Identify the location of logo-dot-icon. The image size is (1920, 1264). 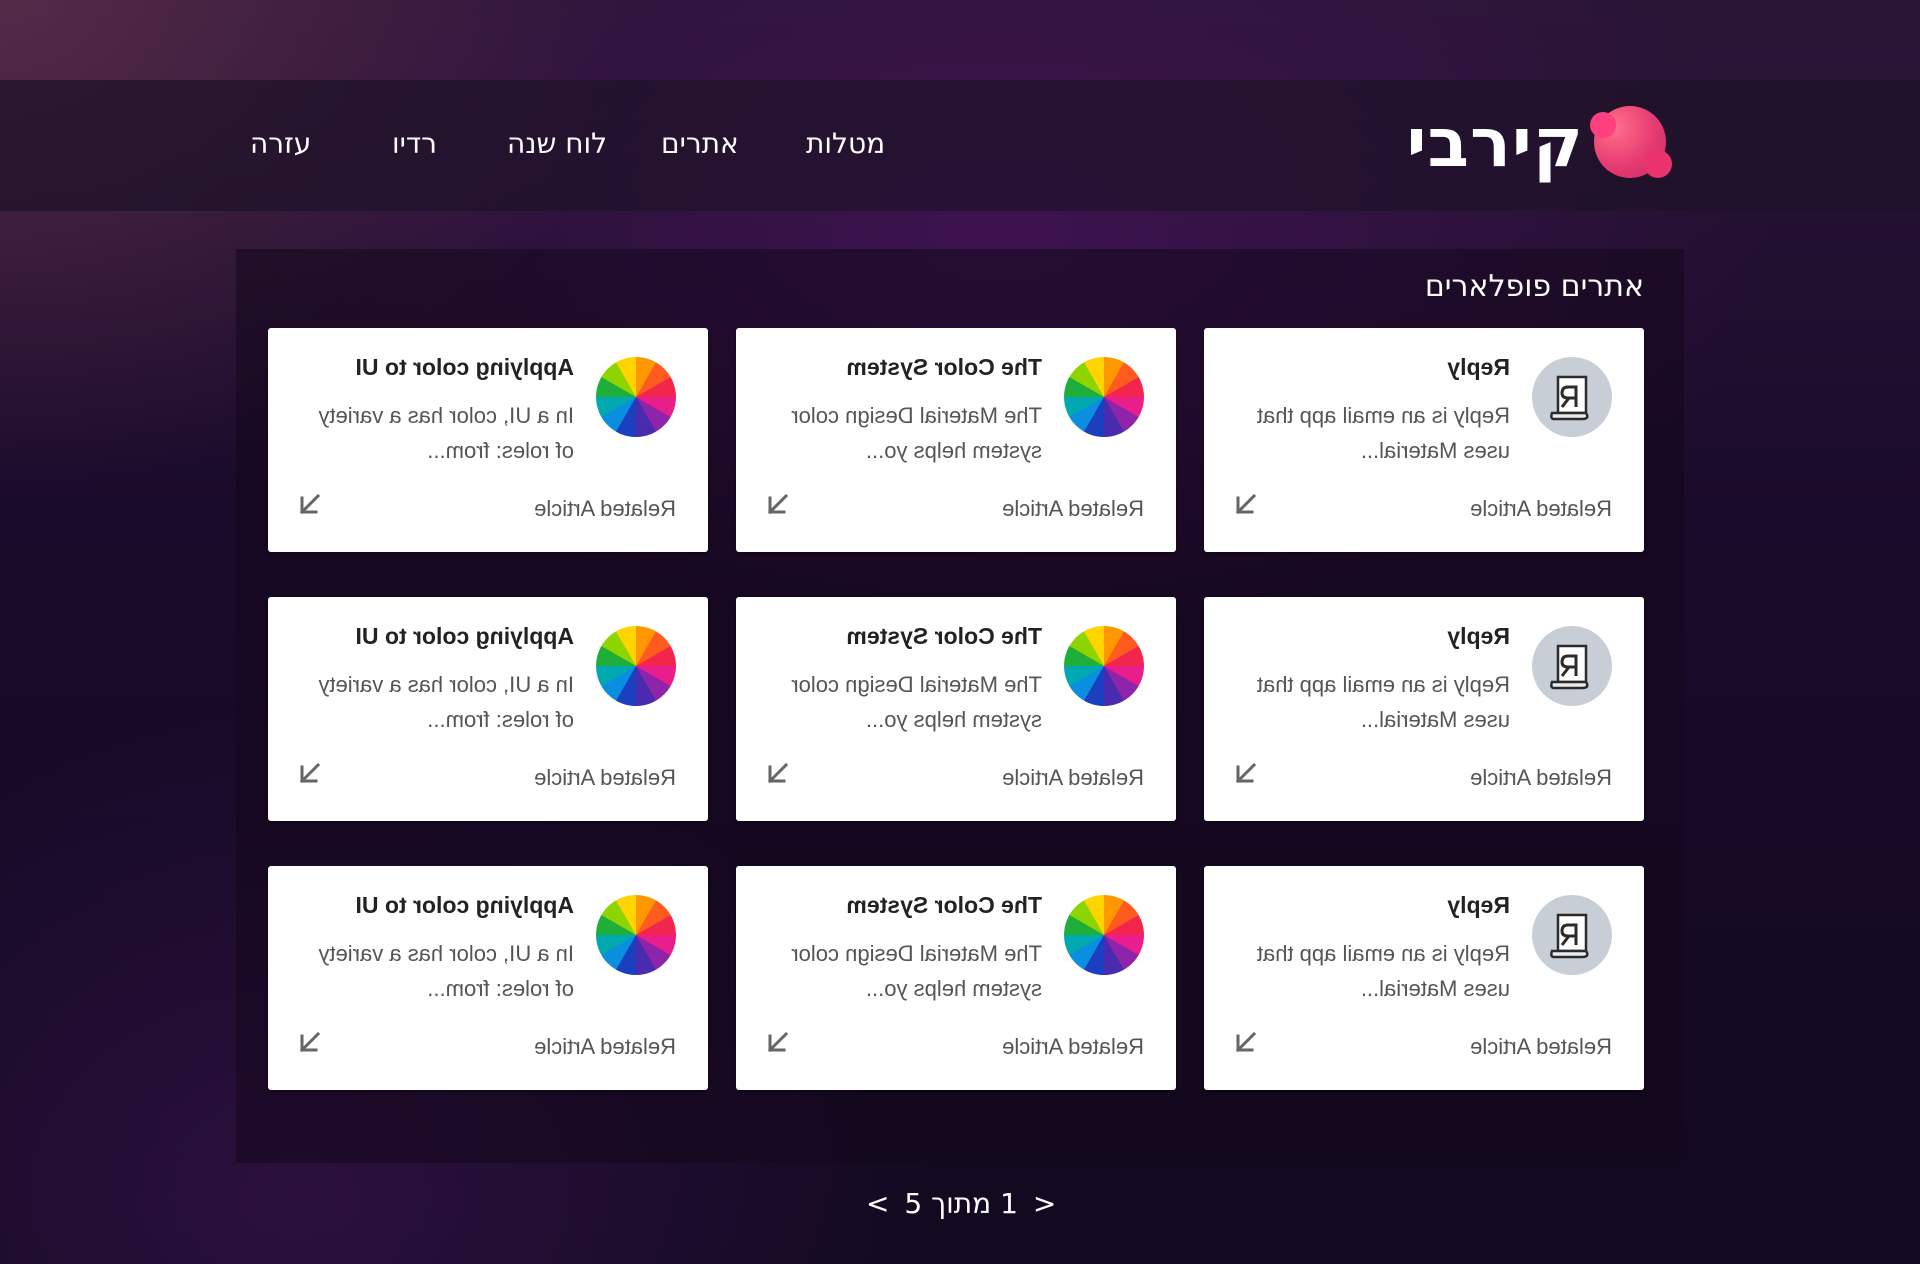
(1603, 125).